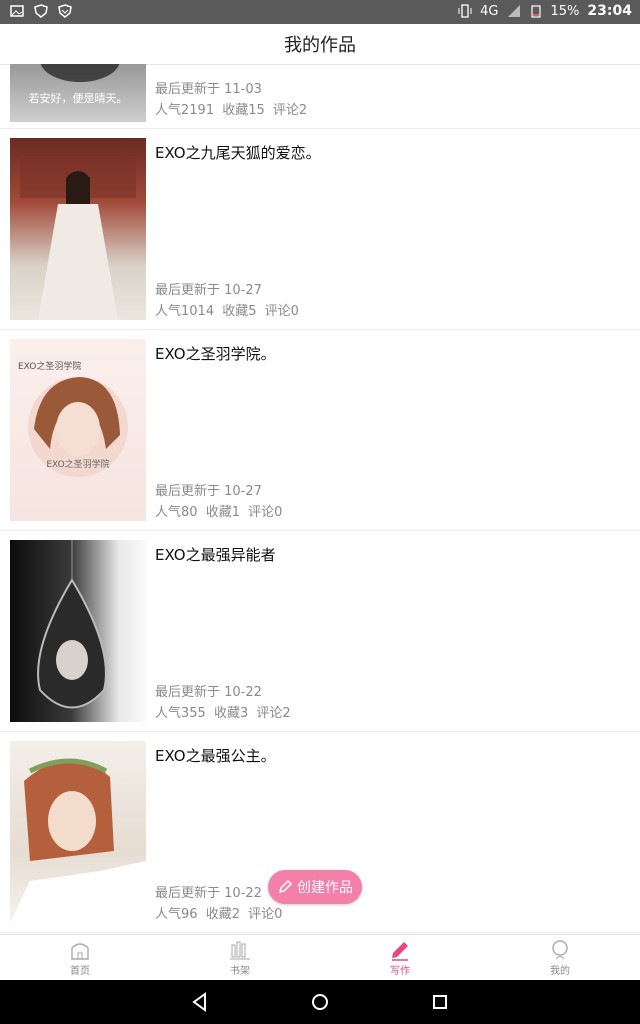 The height and width of the screenshot is (1024, 640). What do you see at coordinates (176, 914) in the screenshot?
I see `work-popularity: 人气96` at bounding box center [176, 914].